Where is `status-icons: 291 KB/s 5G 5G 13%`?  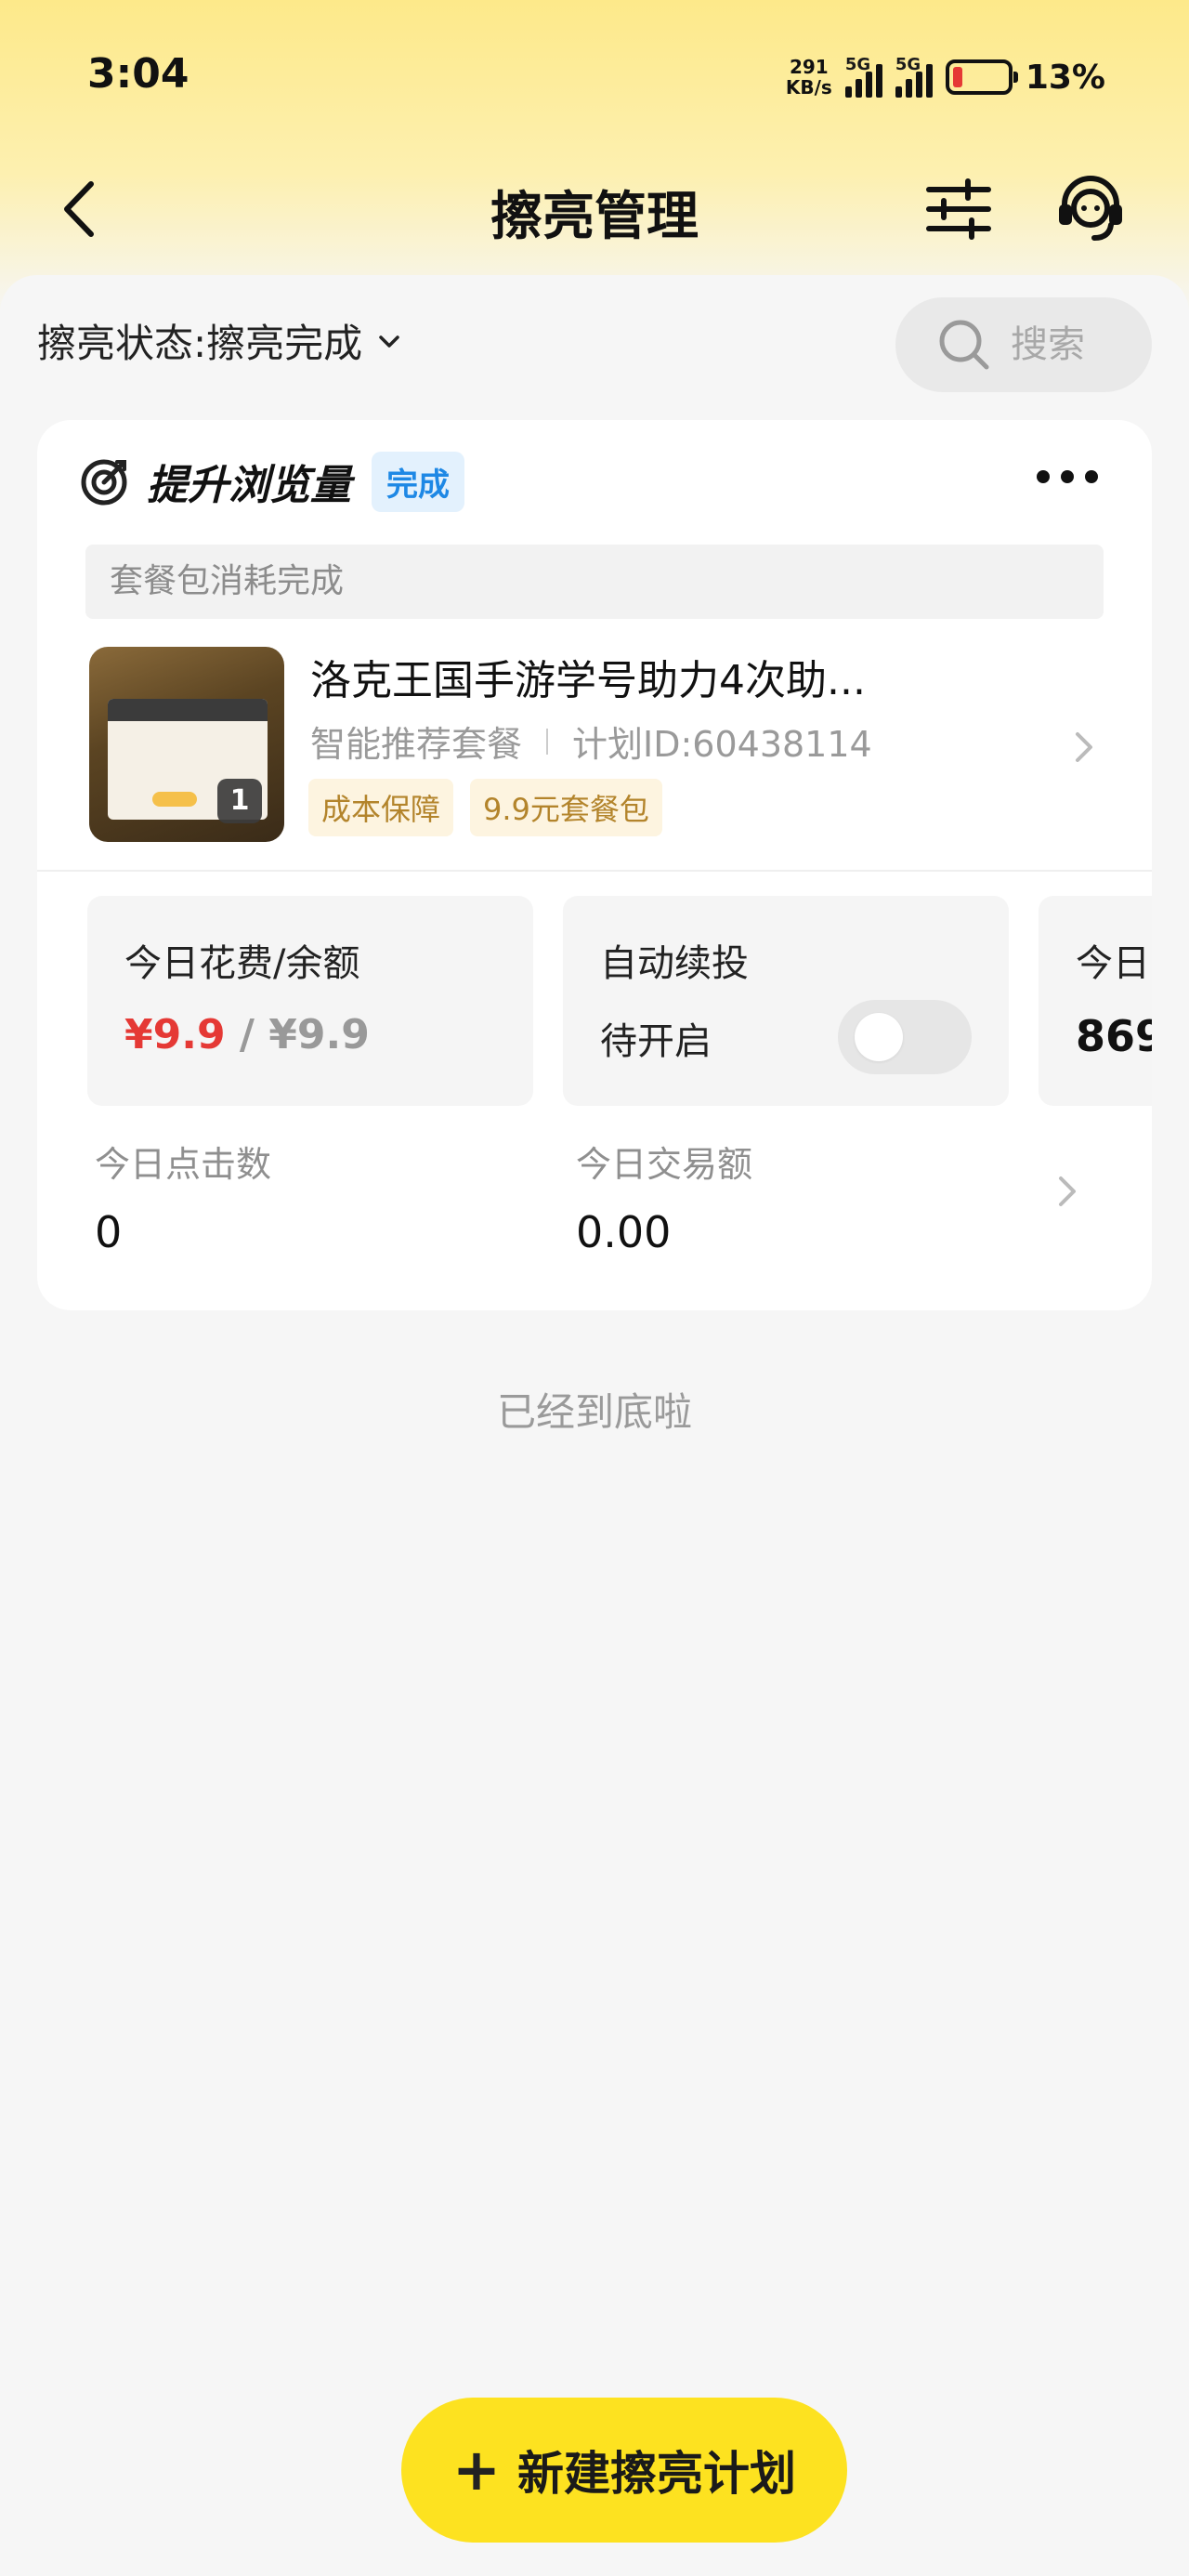 status-icons: 291 KB/s 5G 5G 13% is located at coordinates (946, 77).